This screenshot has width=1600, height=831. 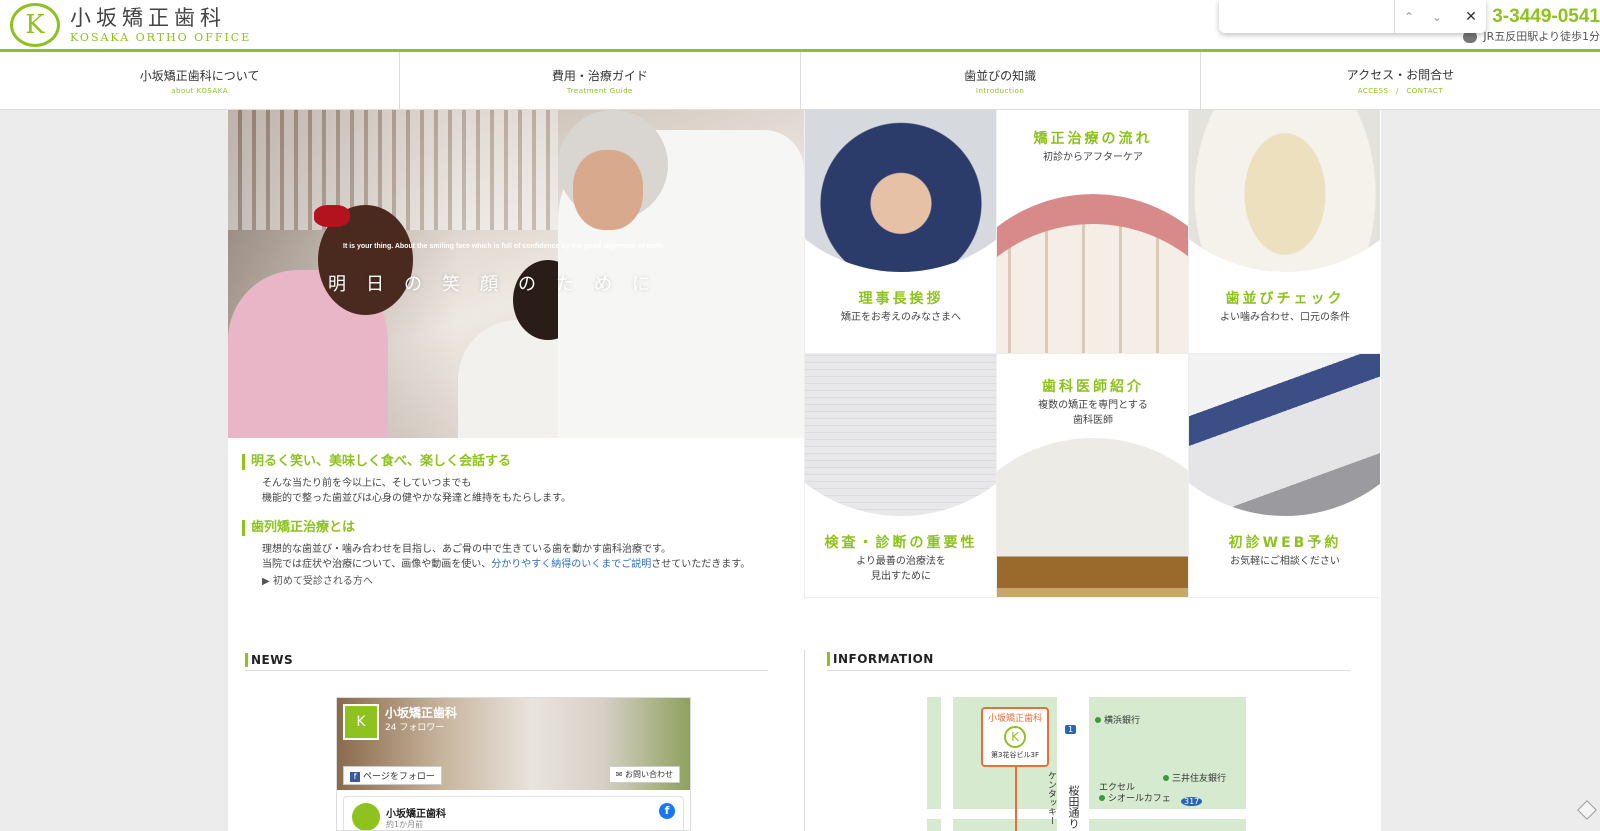 I want to click on tile-photo-teeth-braces, so click(x=1092, y=273).